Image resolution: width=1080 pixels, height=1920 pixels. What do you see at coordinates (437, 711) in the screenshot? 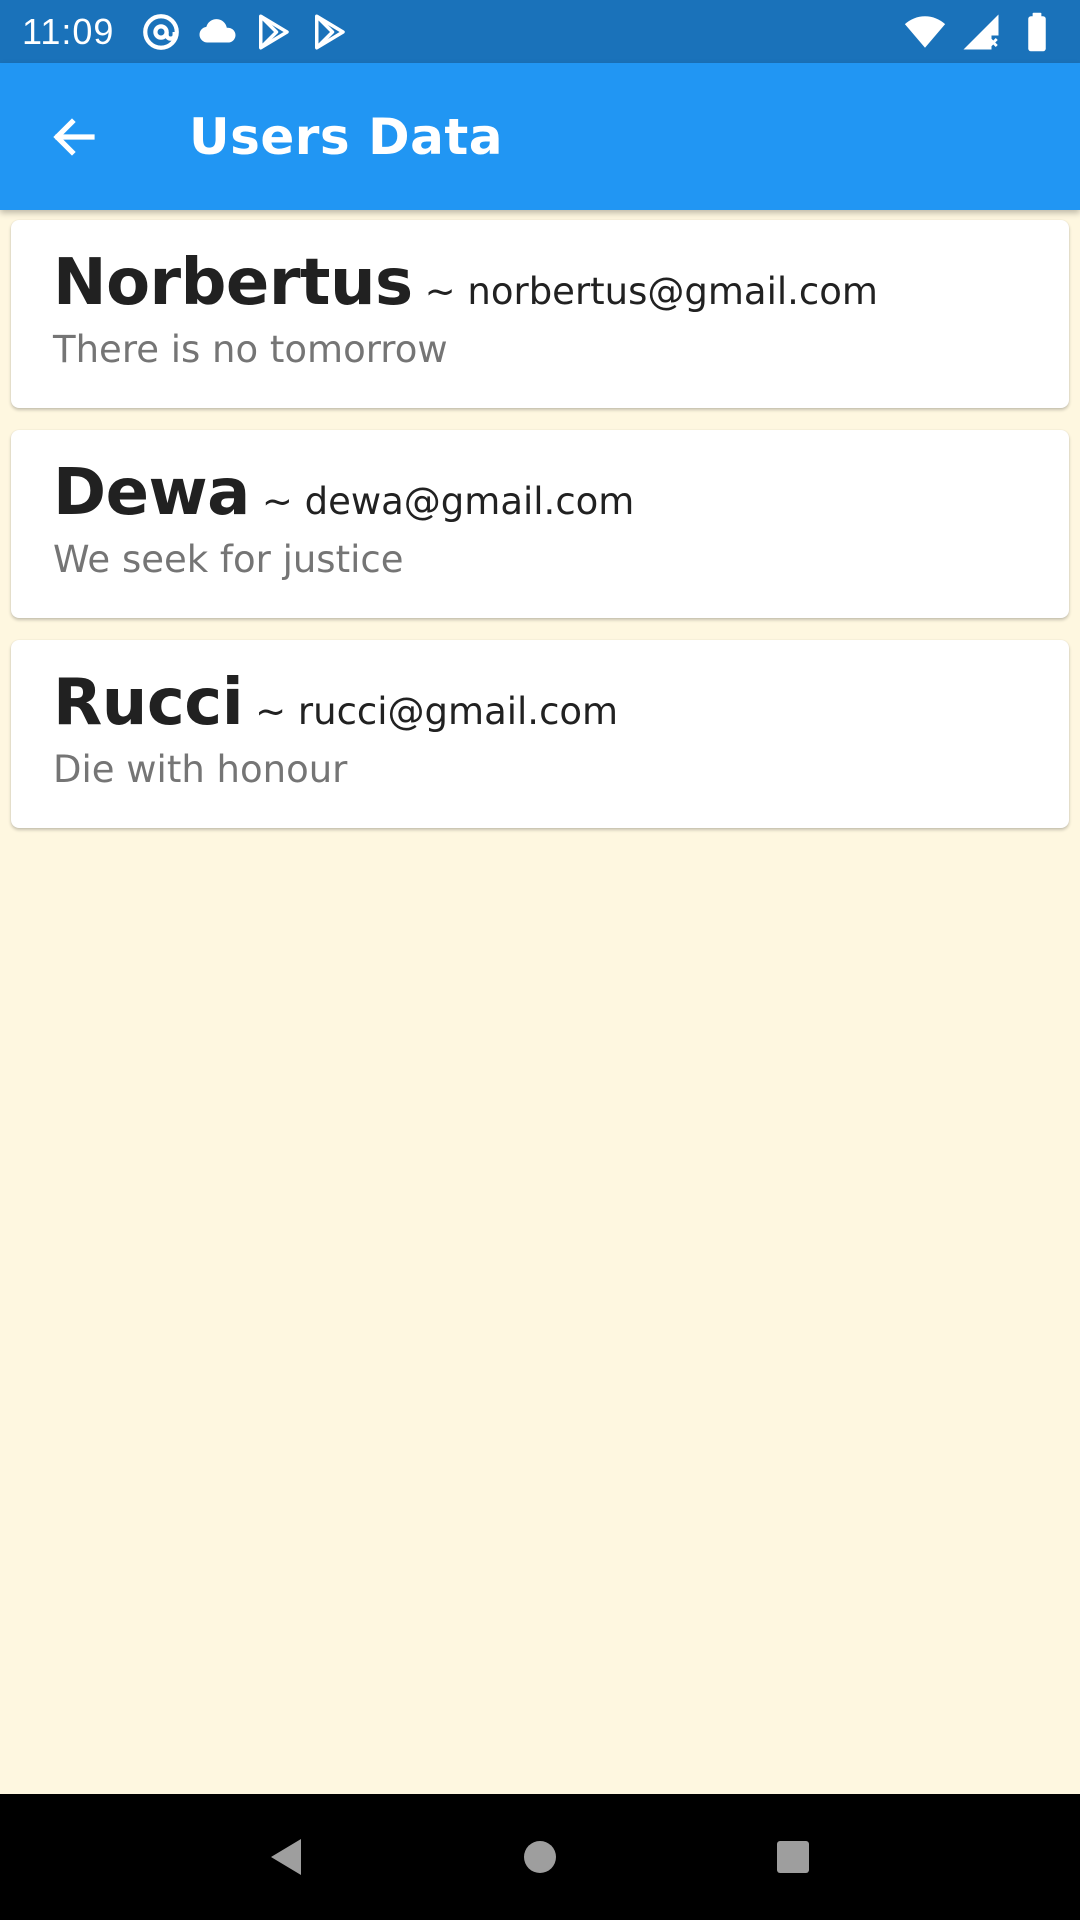
I see `user-email: ~ rucci@gmail.com` at bounding box center [437, 711].